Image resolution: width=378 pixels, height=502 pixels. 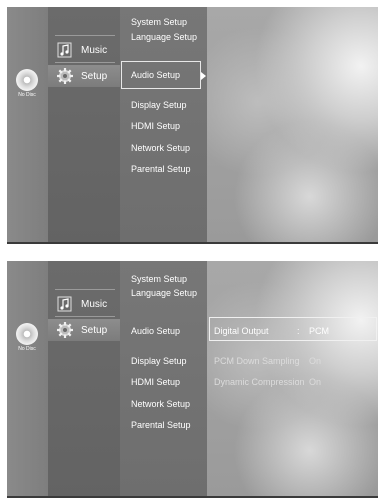 I want to click on option-pcm-down-sampling: PCM Down Sampling: On, so click(x=267, y=361).